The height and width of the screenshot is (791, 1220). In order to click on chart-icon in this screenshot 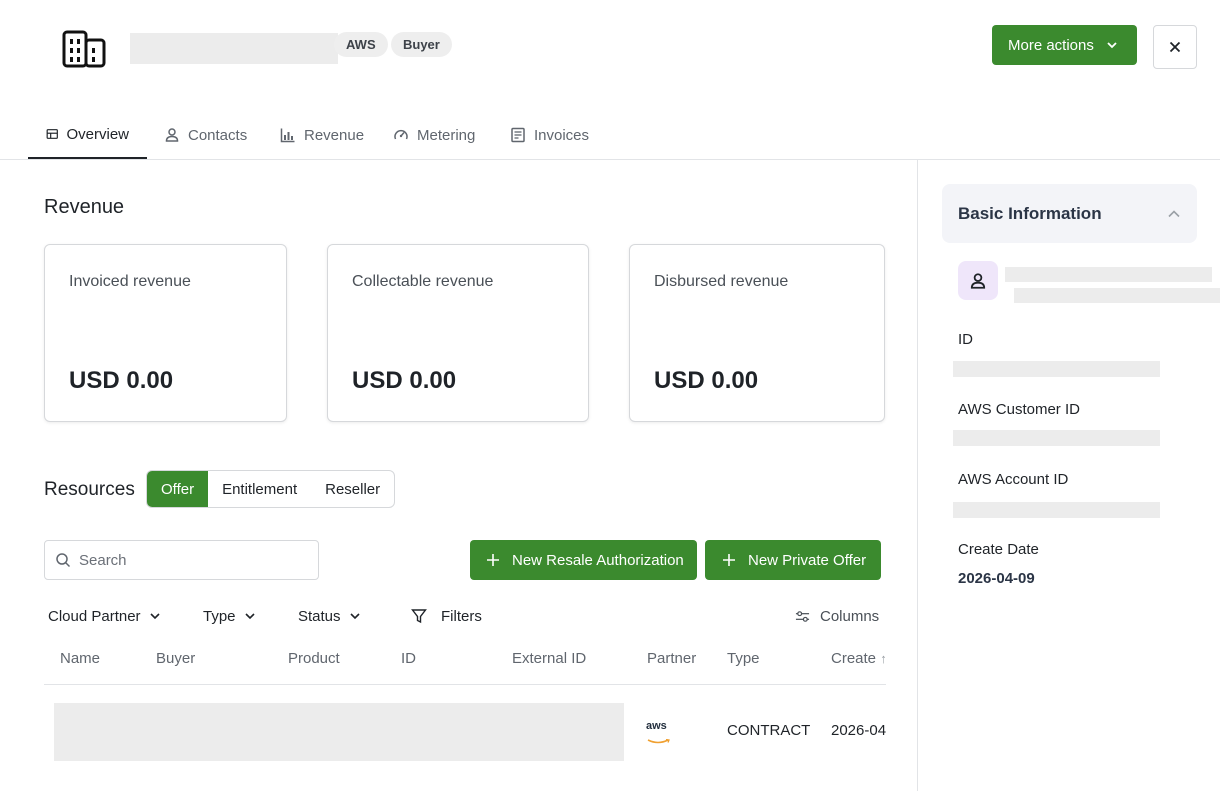, I will do `click(287, 135)`.